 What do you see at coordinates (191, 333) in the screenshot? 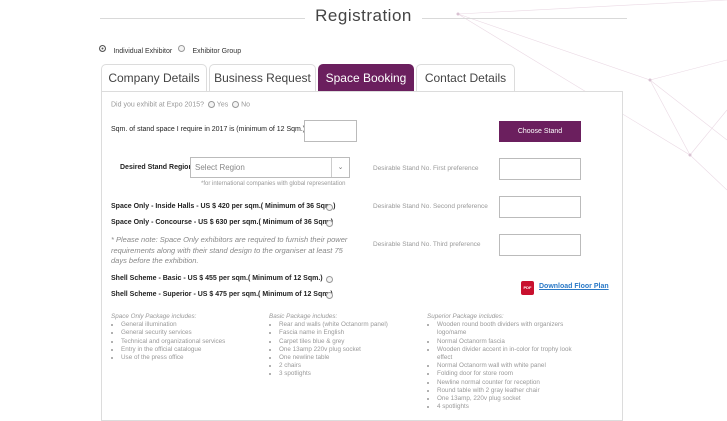
I see `package-item: General security services` at bounding box center [191, 333].